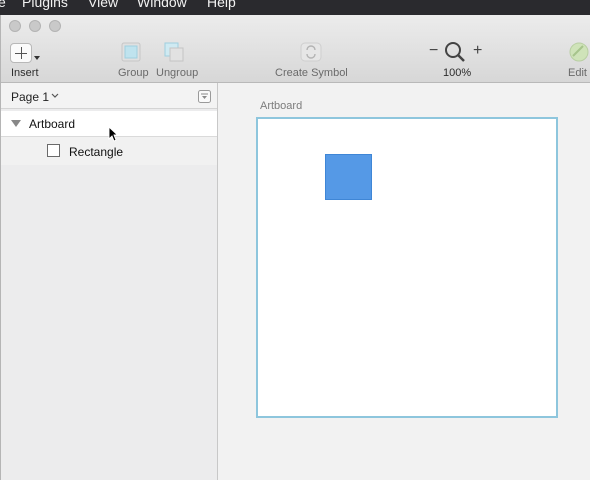  I want to click on zoom-out-button: −, so click(433, 51).